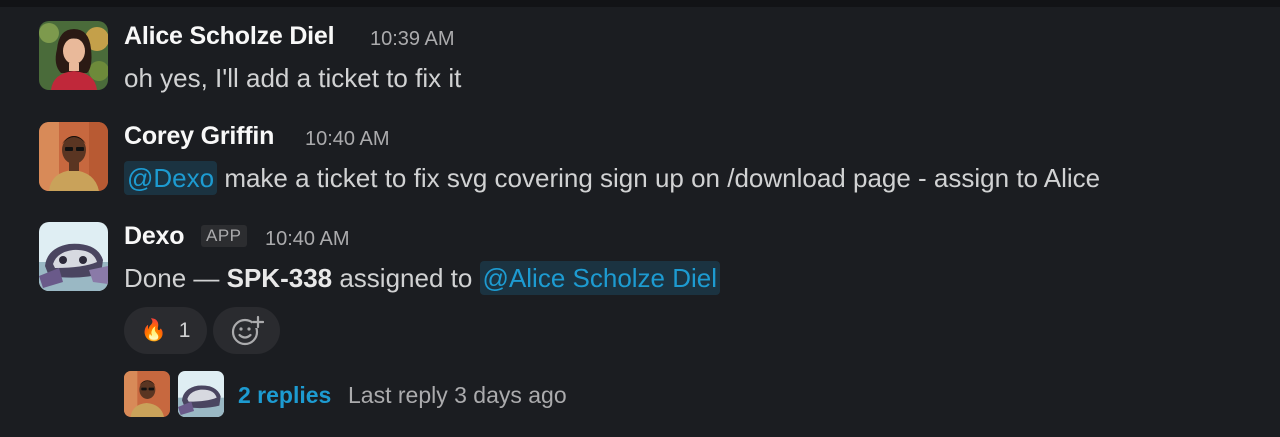  What do you see at coordinates (229, 36) in the screenshot?
I see `author-name: Alice Scholze Diel` at bounding box center [229, 36].